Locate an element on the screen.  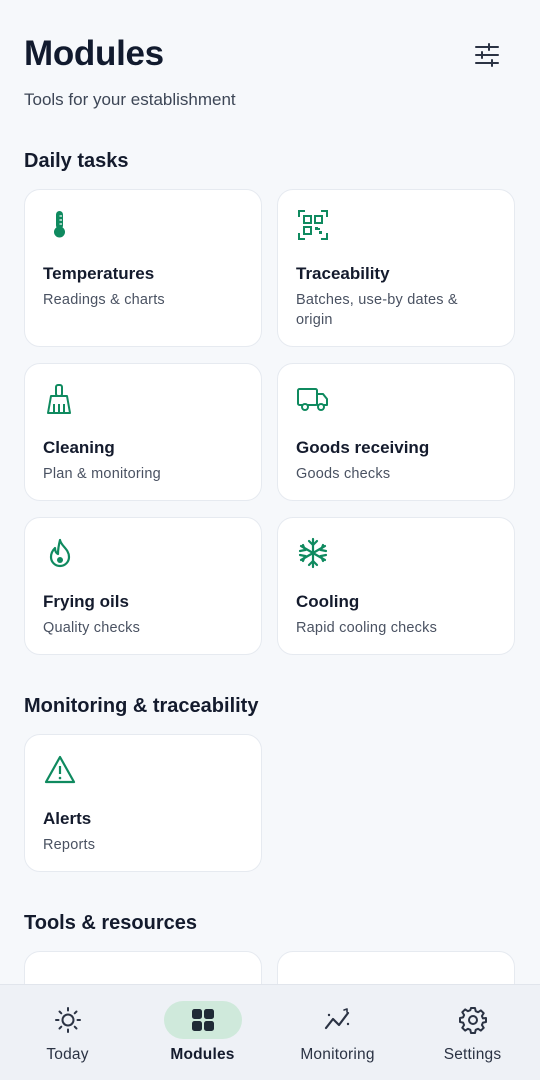
nav-label: Modules is located at coordinates (202, 1054).